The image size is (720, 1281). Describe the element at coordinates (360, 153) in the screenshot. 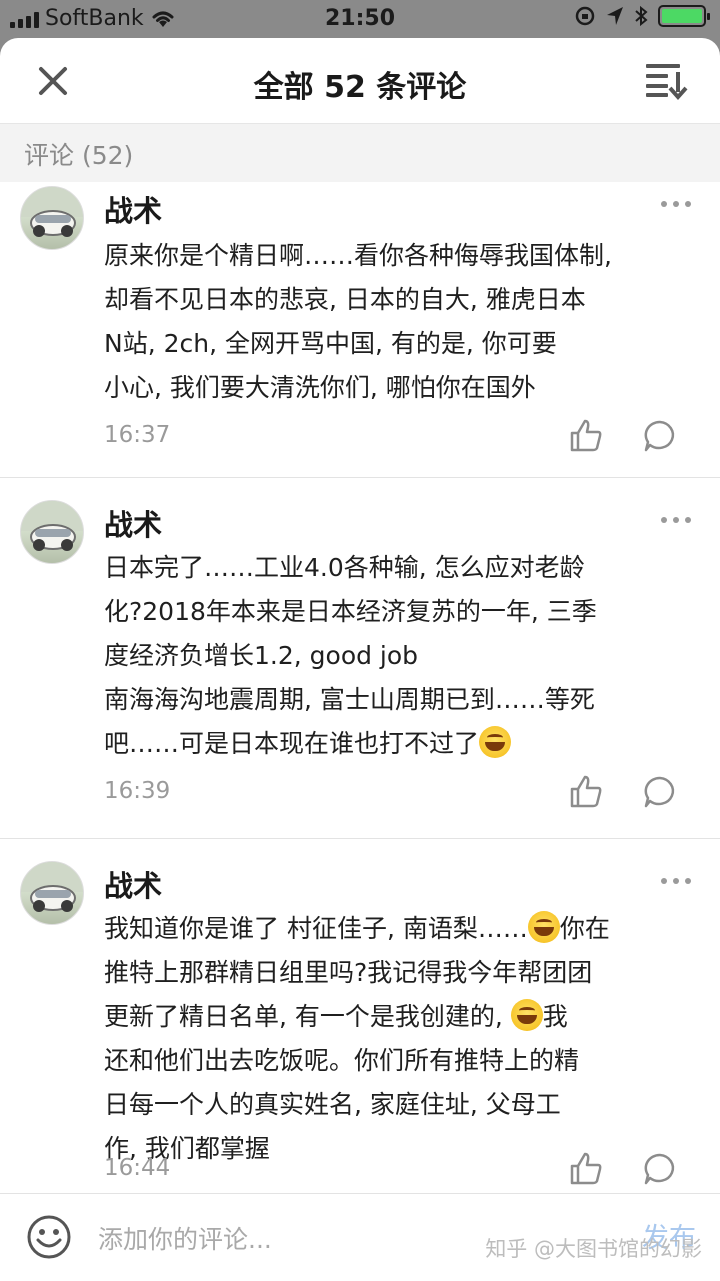

I see `section-label: 评论 (52)` at that location.